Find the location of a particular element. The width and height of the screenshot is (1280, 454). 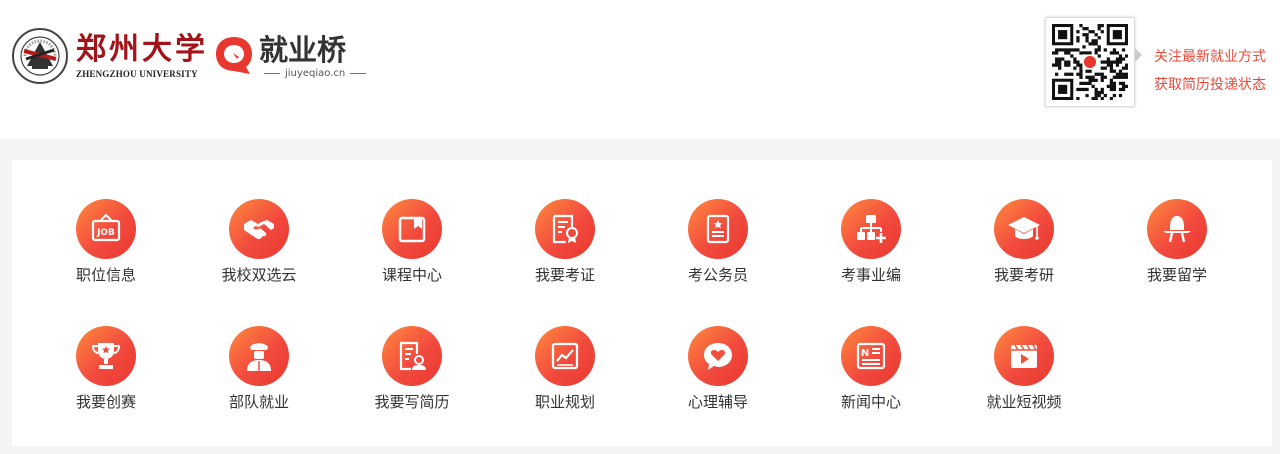

university-name-cn: 郑州大学 is located at coordinates (142, 49).